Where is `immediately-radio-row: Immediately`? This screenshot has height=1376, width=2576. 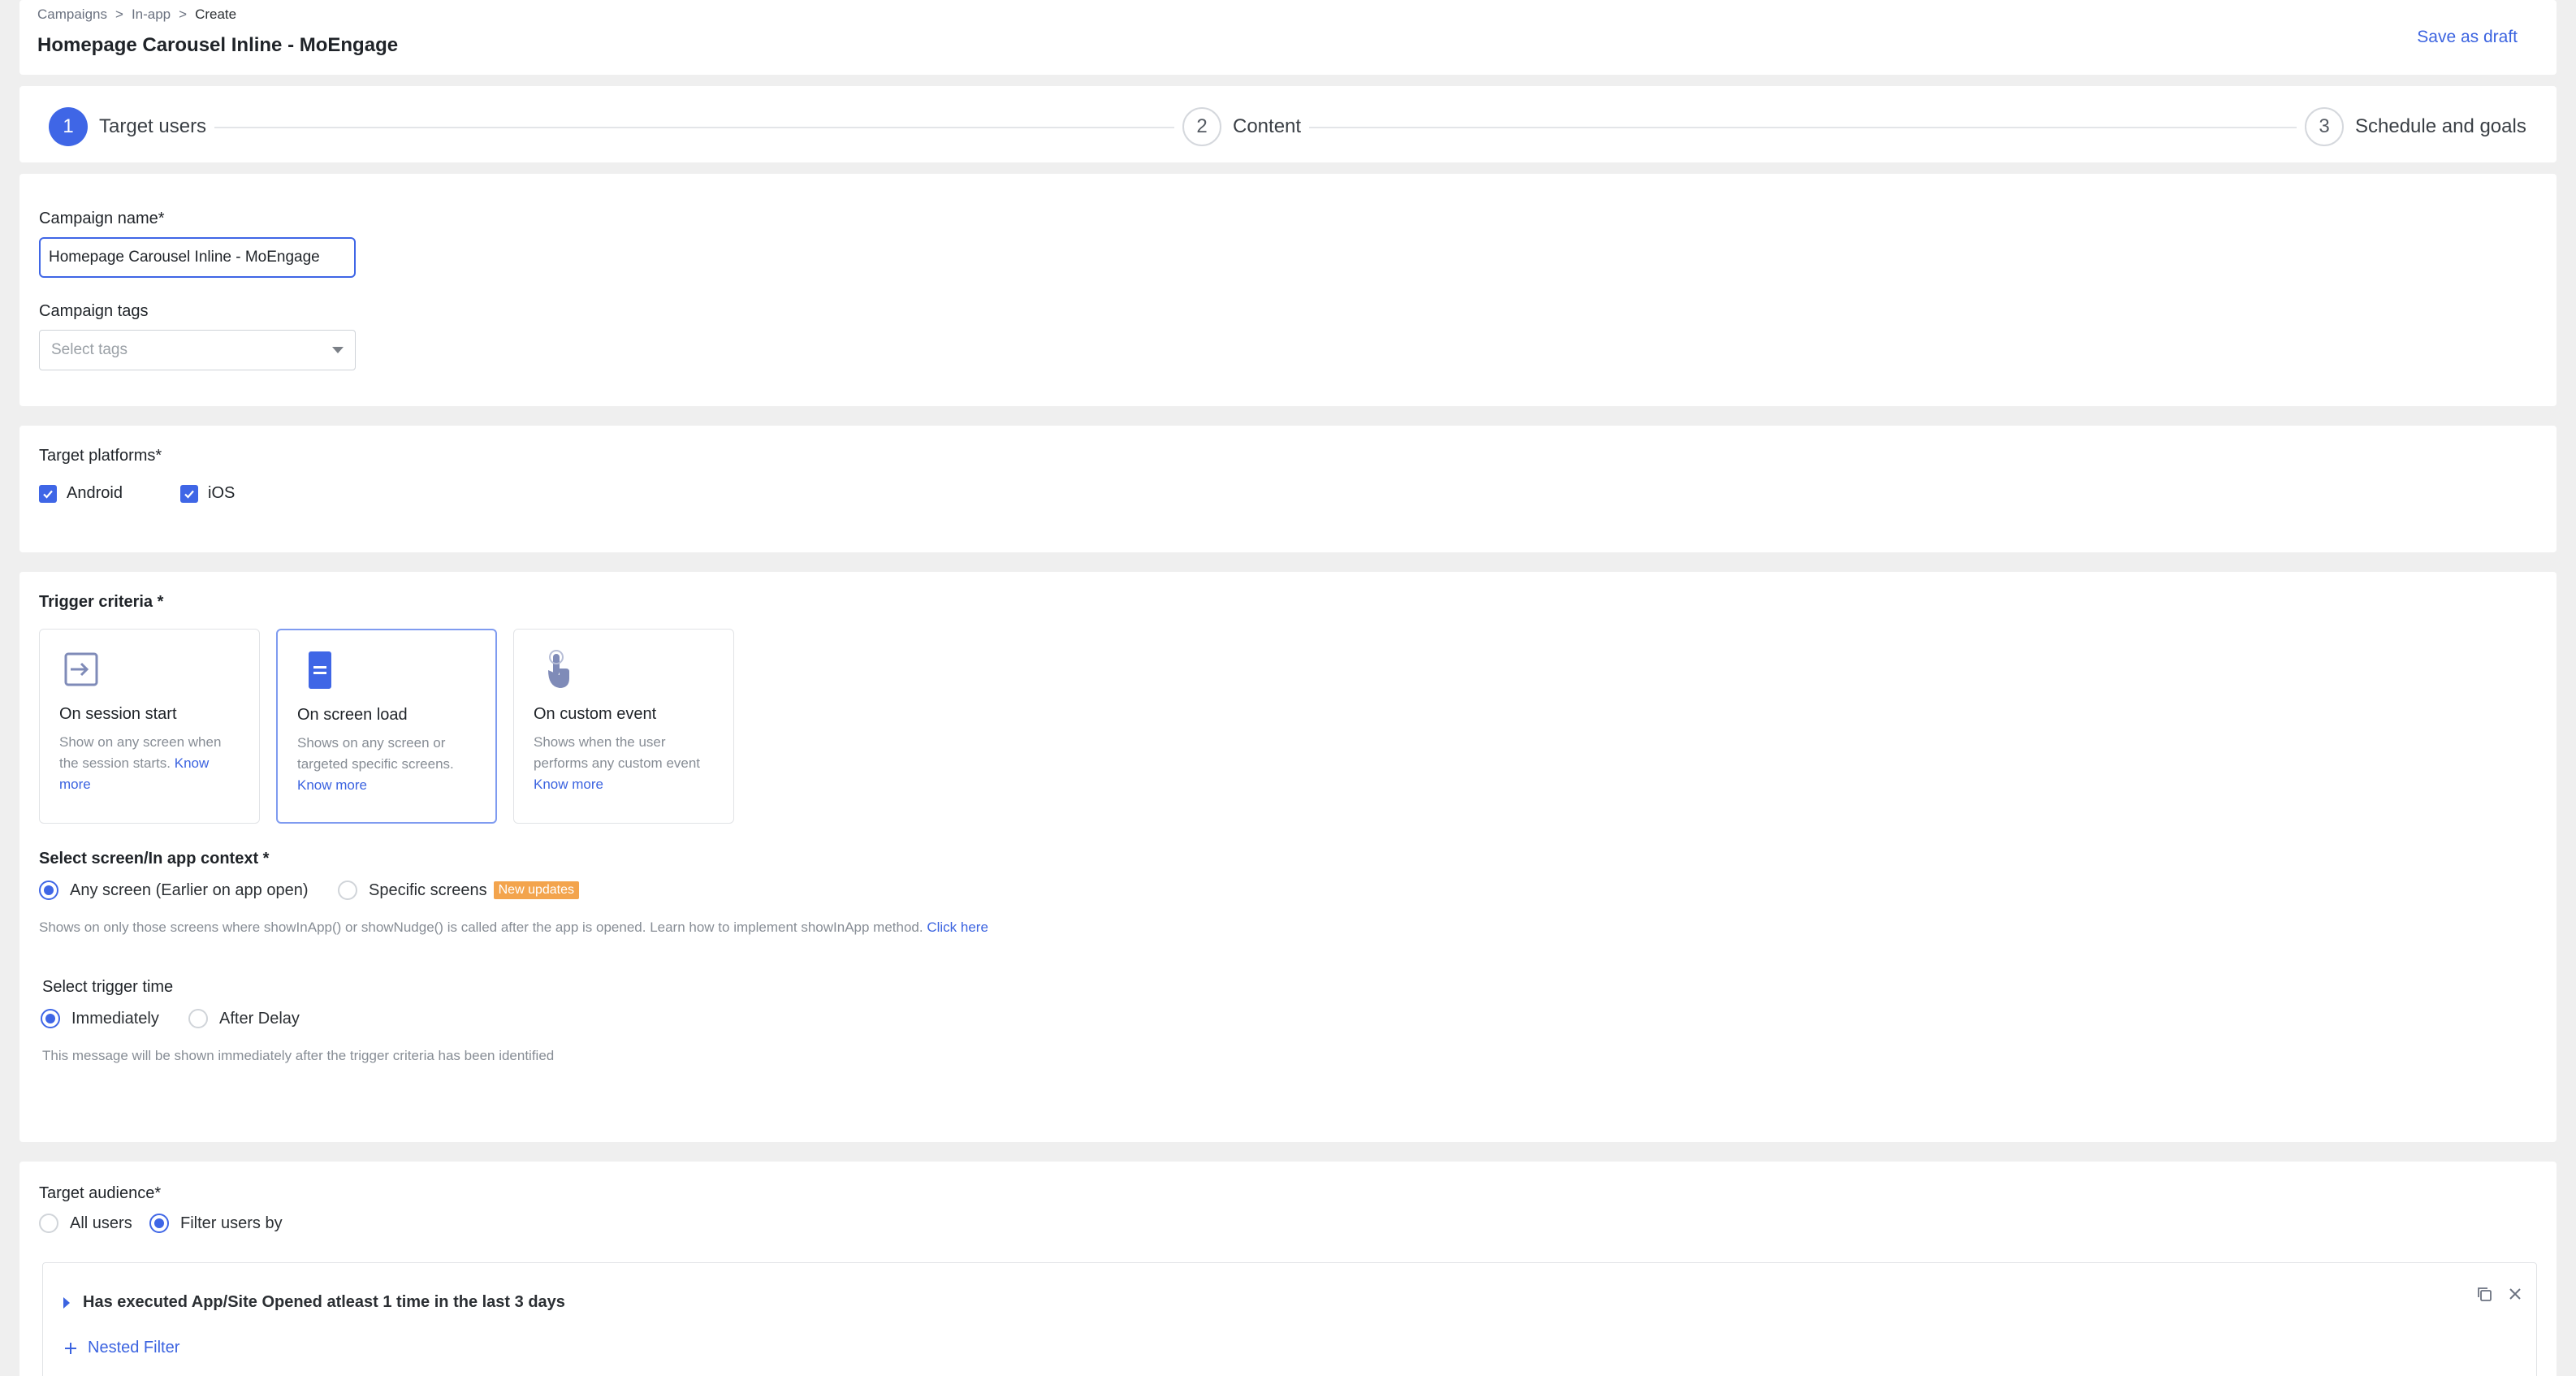 immediately-radio-row: Immediately is located at coordinates (100, 1019).